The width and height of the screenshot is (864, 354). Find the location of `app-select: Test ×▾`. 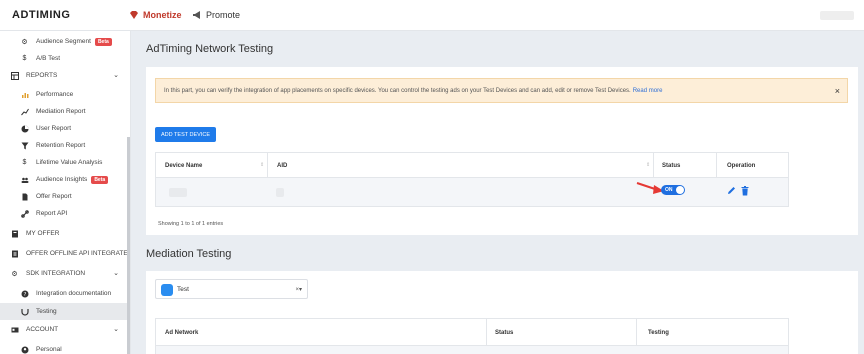

app-select: Test ×▾ is located at coordinates (231, 289).